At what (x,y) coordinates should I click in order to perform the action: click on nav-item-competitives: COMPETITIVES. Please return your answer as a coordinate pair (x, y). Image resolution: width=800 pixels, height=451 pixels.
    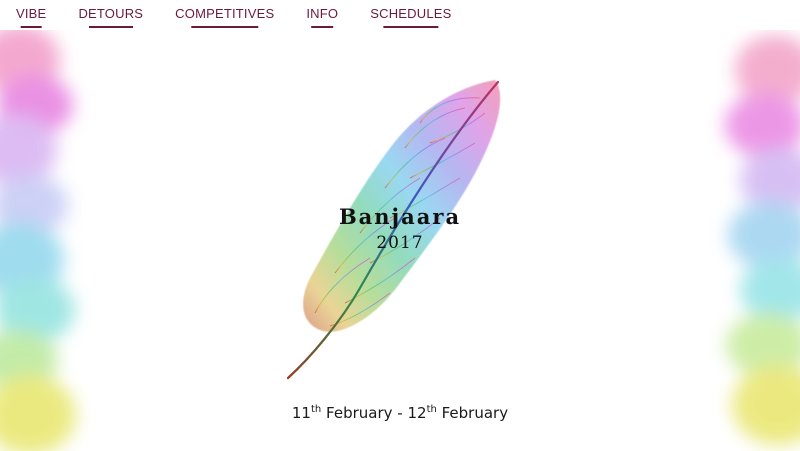
    Looking at the image, I should click on (224, 17).